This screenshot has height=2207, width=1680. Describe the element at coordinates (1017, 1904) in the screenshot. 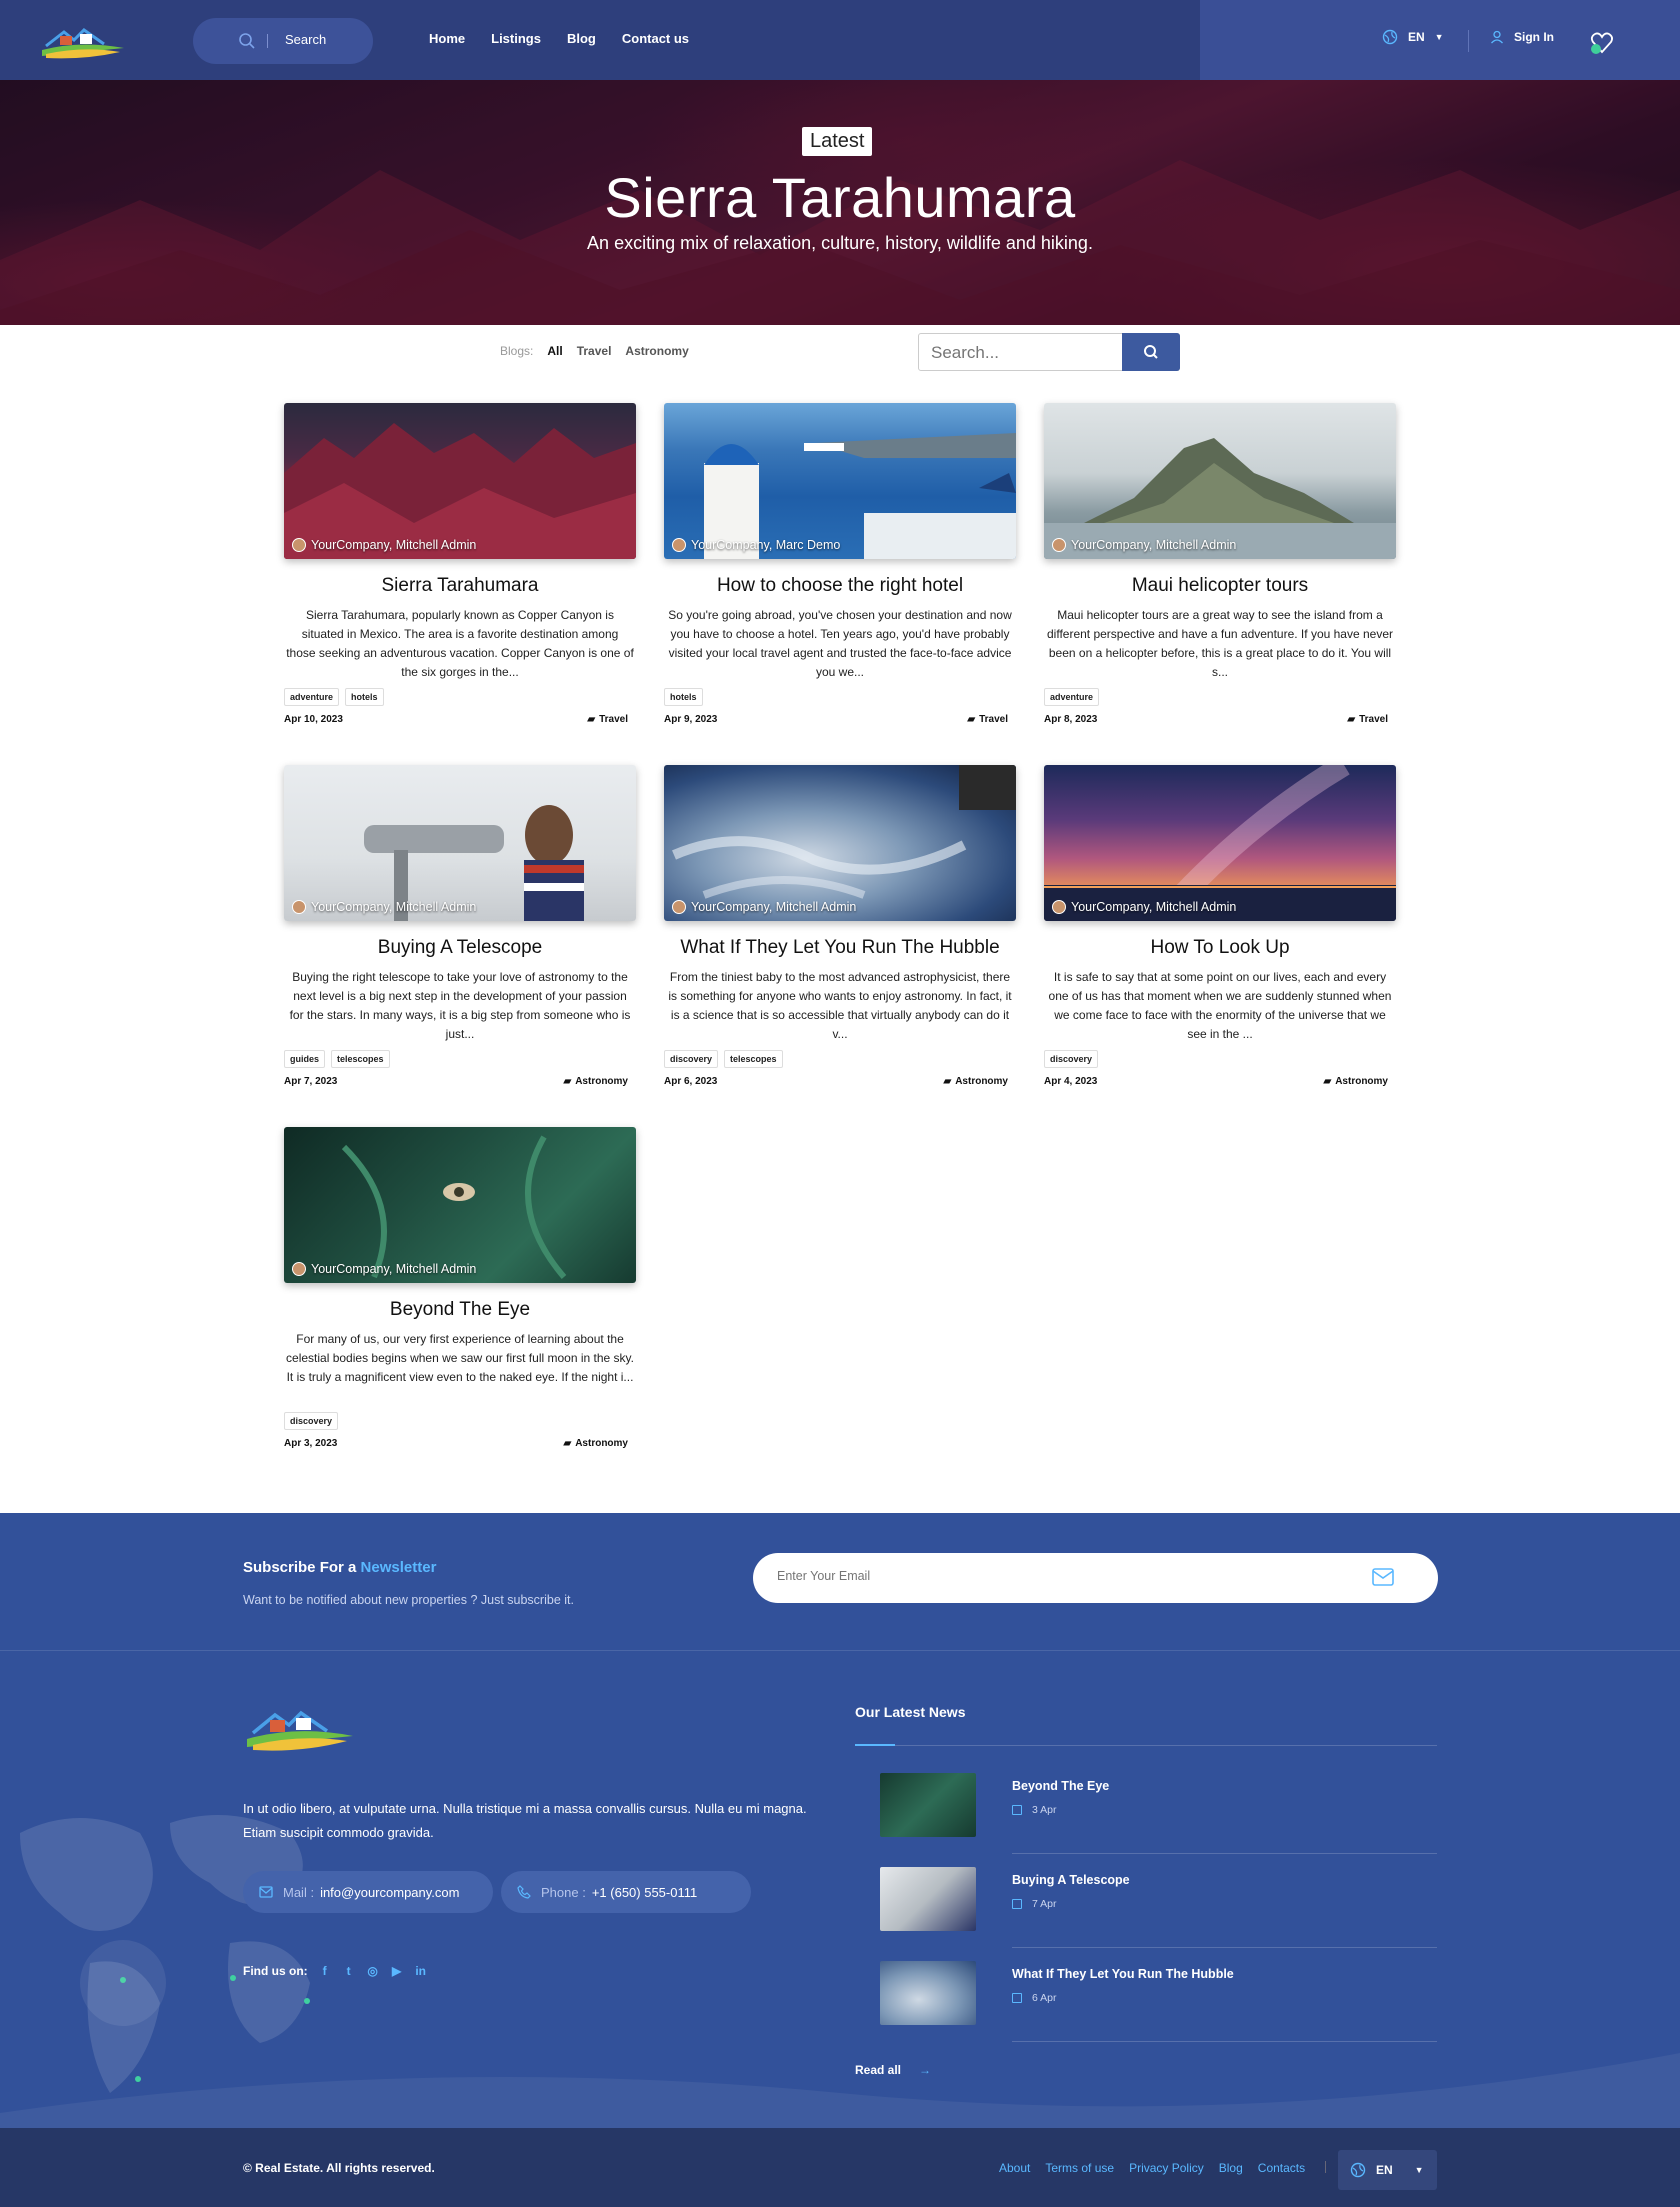

I see `calendar-icon` at that location.